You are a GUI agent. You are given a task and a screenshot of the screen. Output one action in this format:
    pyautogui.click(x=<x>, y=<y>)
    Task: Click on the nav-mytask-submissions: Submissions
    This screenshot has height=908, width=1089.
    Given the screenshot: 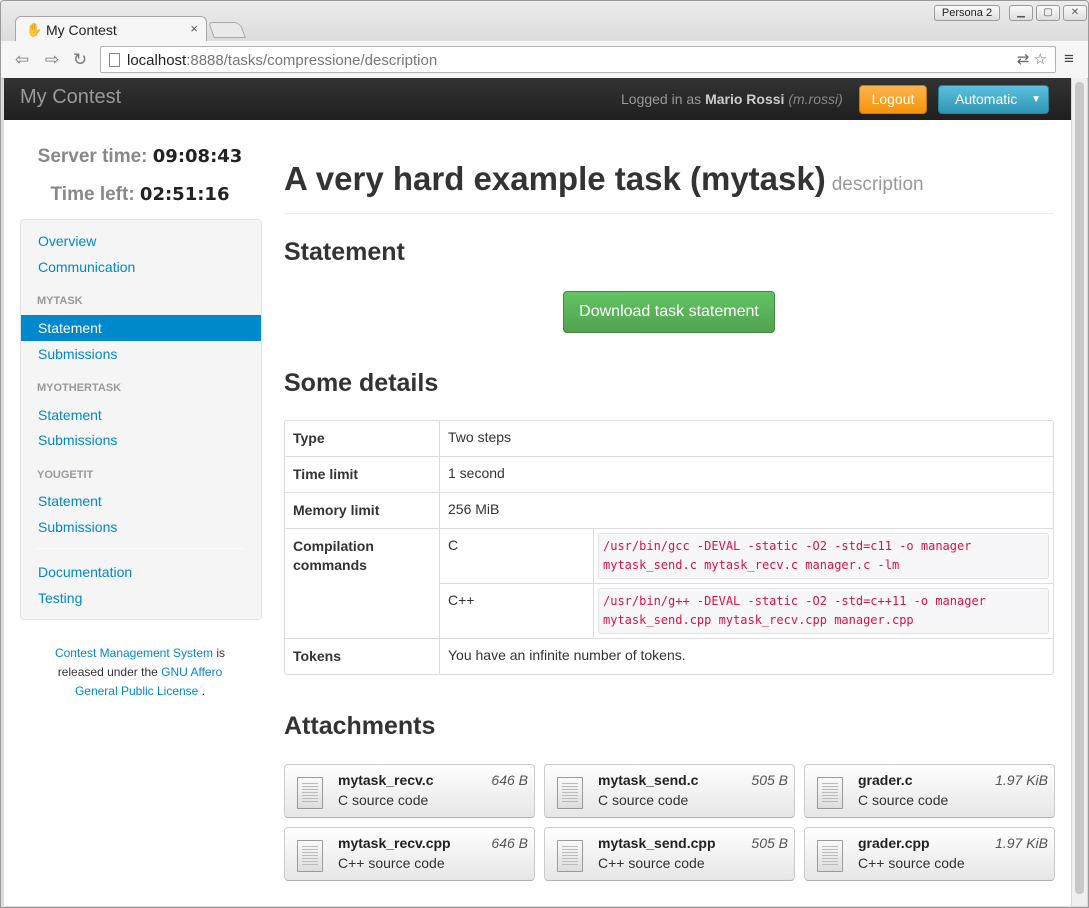 What is the action you would take?
    pyautogui.click(x=141, y=354)
    